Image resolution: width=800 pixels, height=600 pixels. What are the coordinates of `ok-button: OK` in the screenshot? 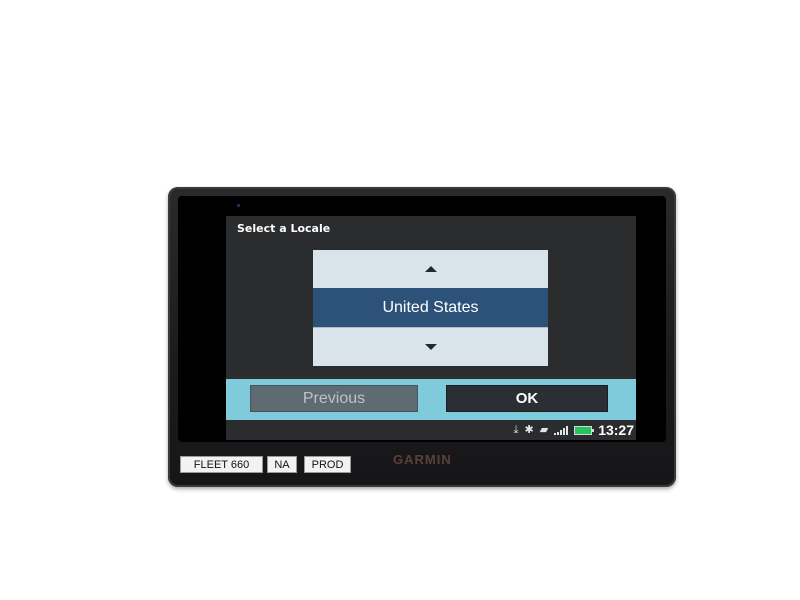 It's located at (527, 398).